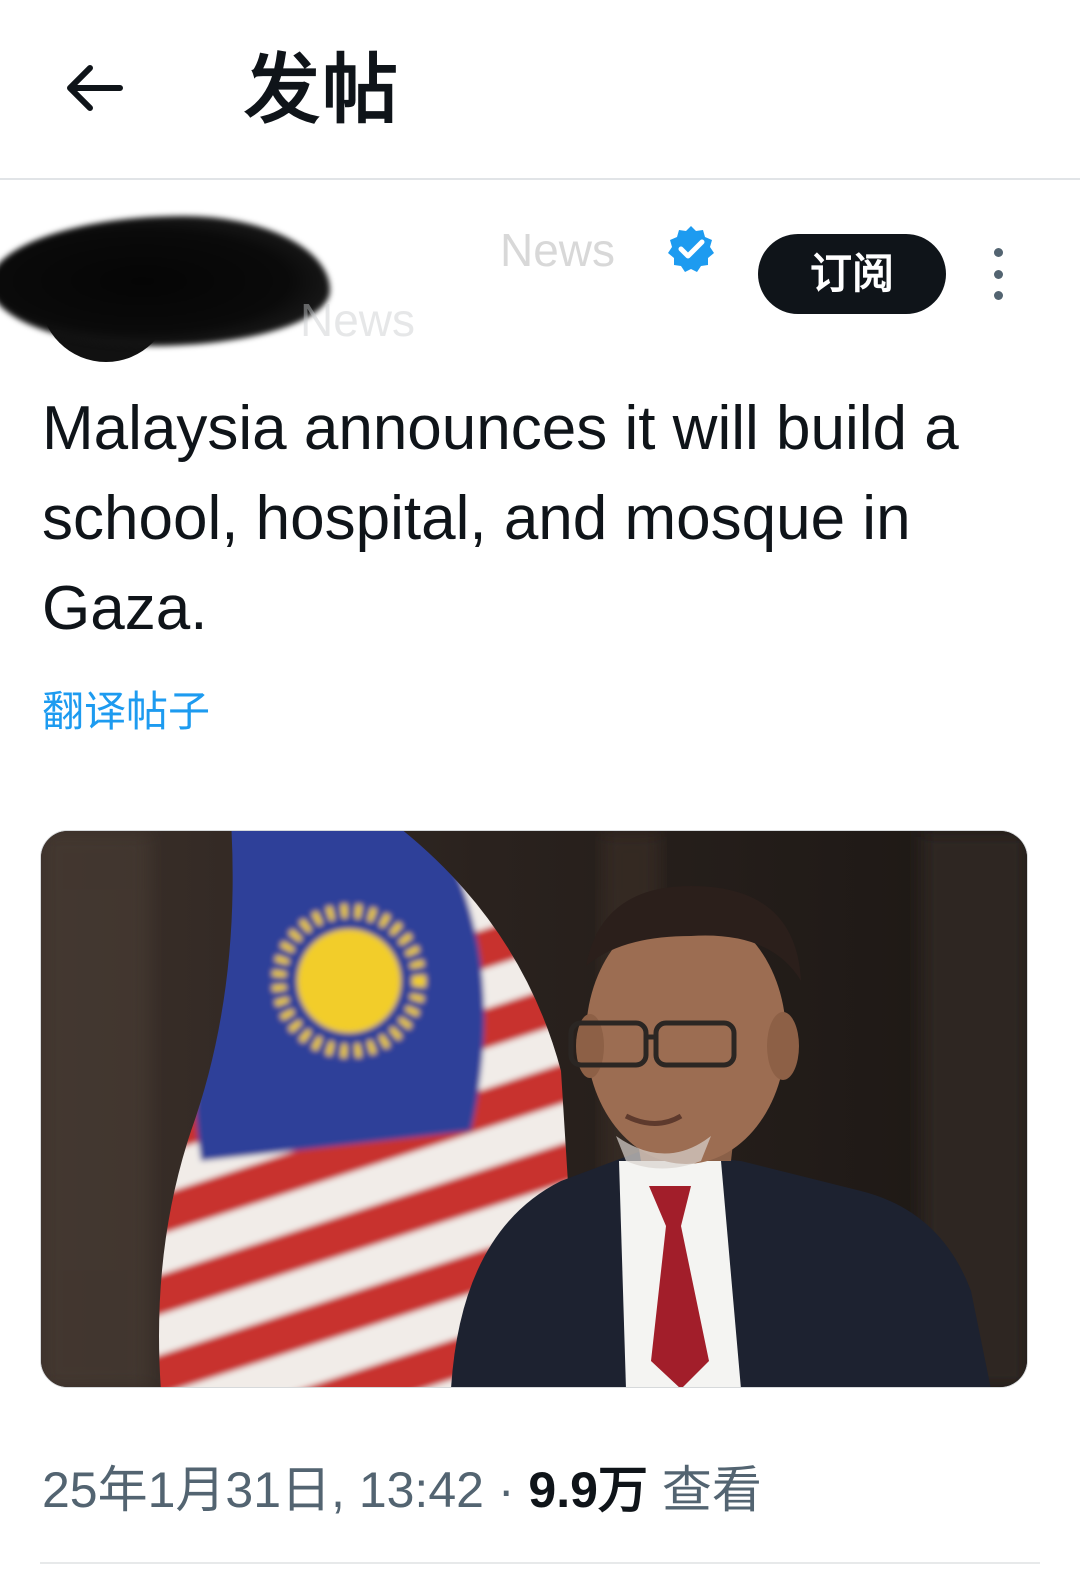 The width and height of the screenshot is (1080, 1588). I want to click on back-button, so click(94, 88).